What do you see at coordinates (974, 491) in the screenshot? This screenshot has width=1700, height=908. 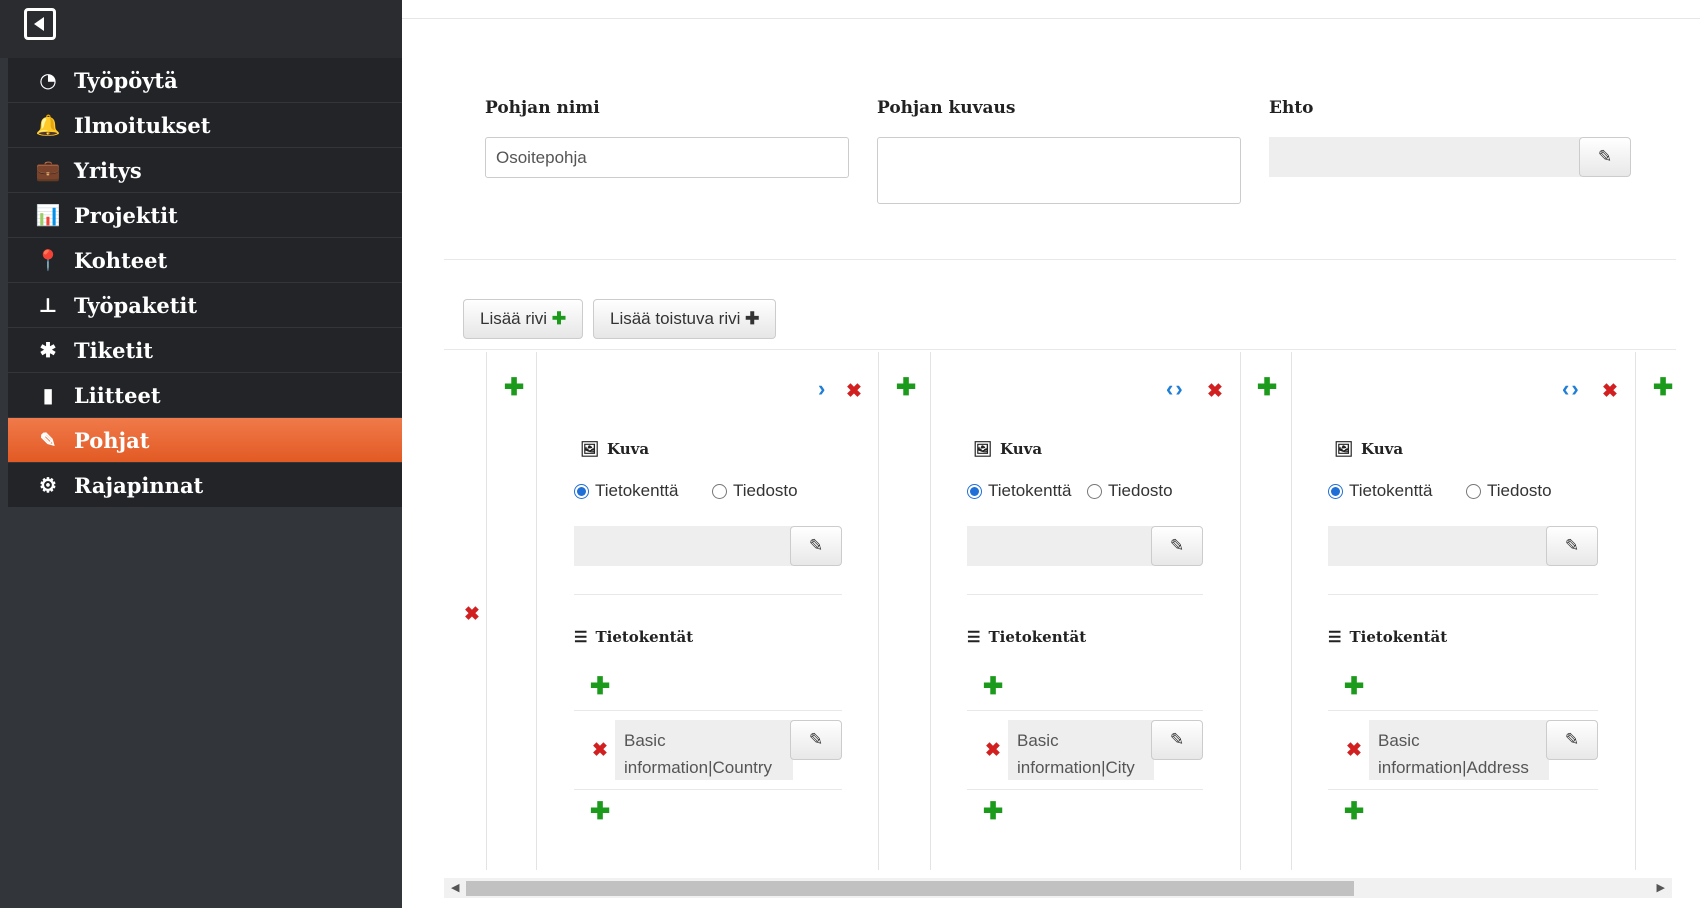 I see `radio-checked-icon` at bounding box center [974, 491].